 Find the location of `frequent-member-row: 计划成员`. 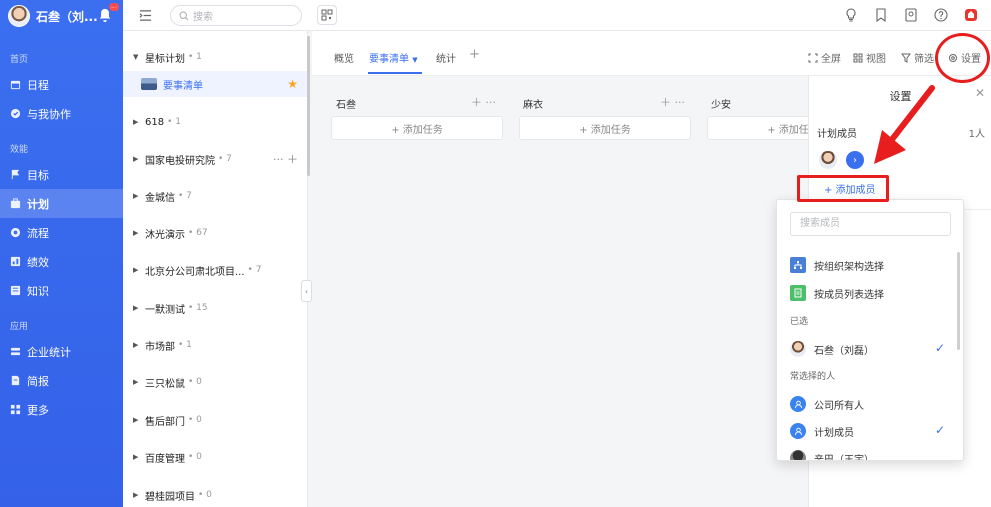

frequent-member-row: 计划成员 is located at coordinates (870, 431).